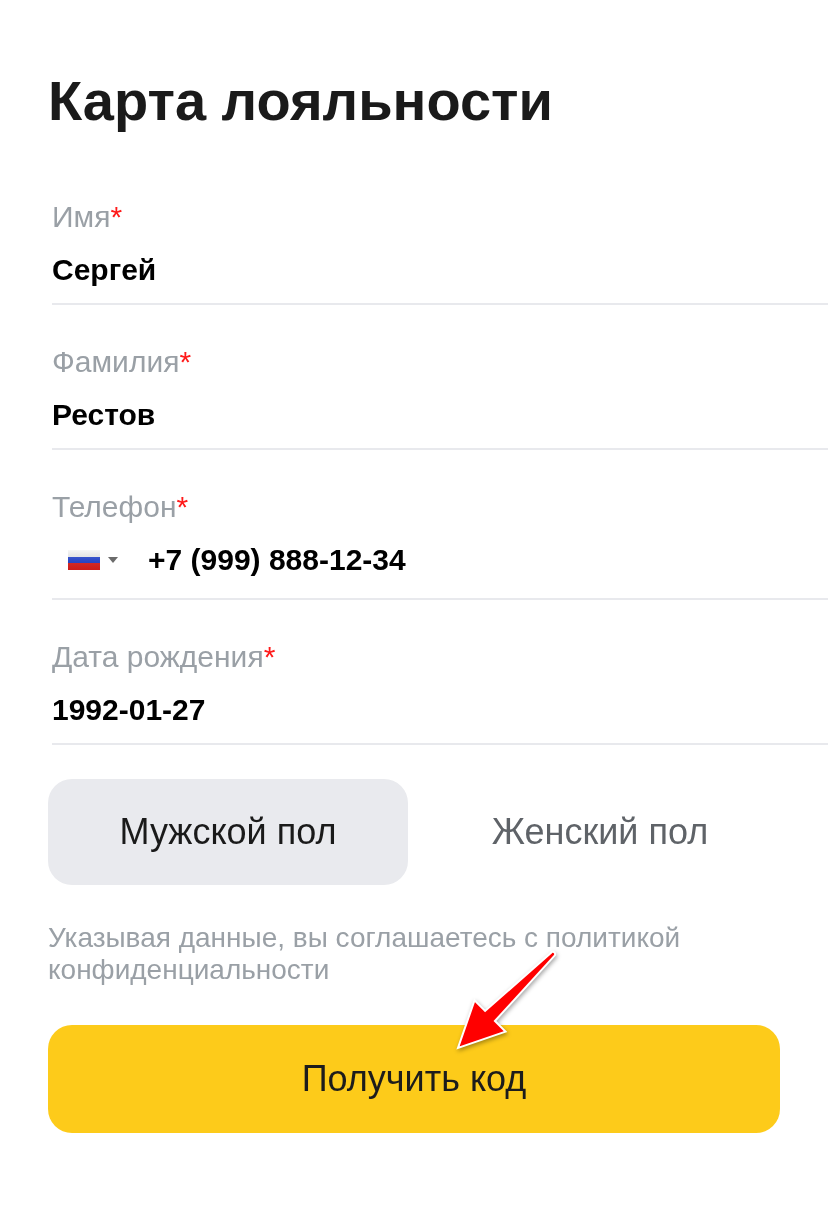 The image size is (828, 1208). What do you see at coordinates (300, 101) in the screenshot?
I see `page-title: Карта лояльности` at bounding box center [300, 101].